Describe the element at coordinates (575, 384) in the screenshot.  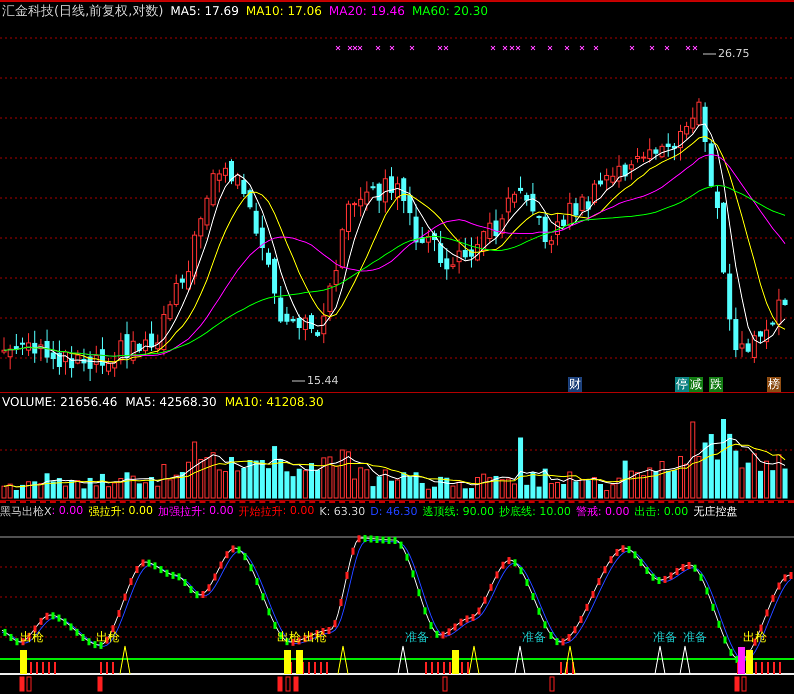
I see `signal-tag: 财` at that location.